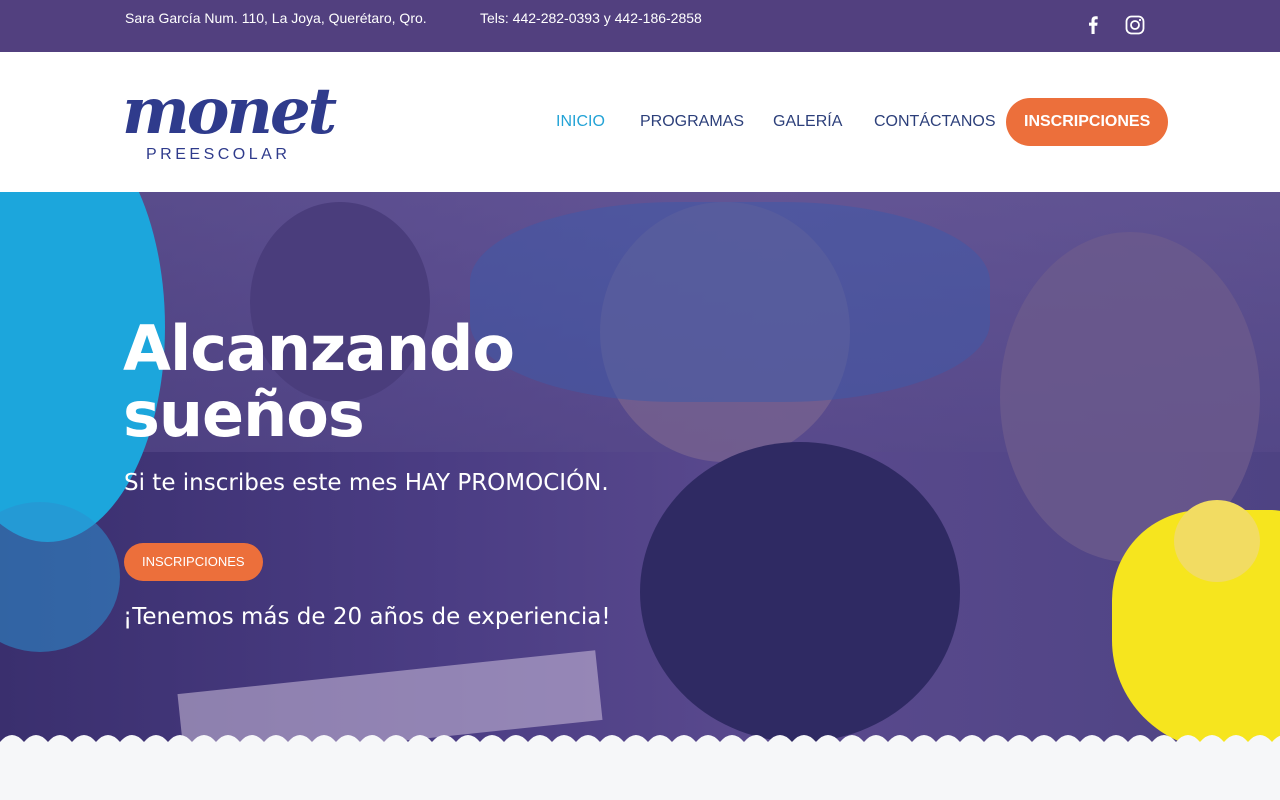  Describe the element at coordinates (60, 577) in the screenshot. I see `decorative-blue-blob-small` at that location.